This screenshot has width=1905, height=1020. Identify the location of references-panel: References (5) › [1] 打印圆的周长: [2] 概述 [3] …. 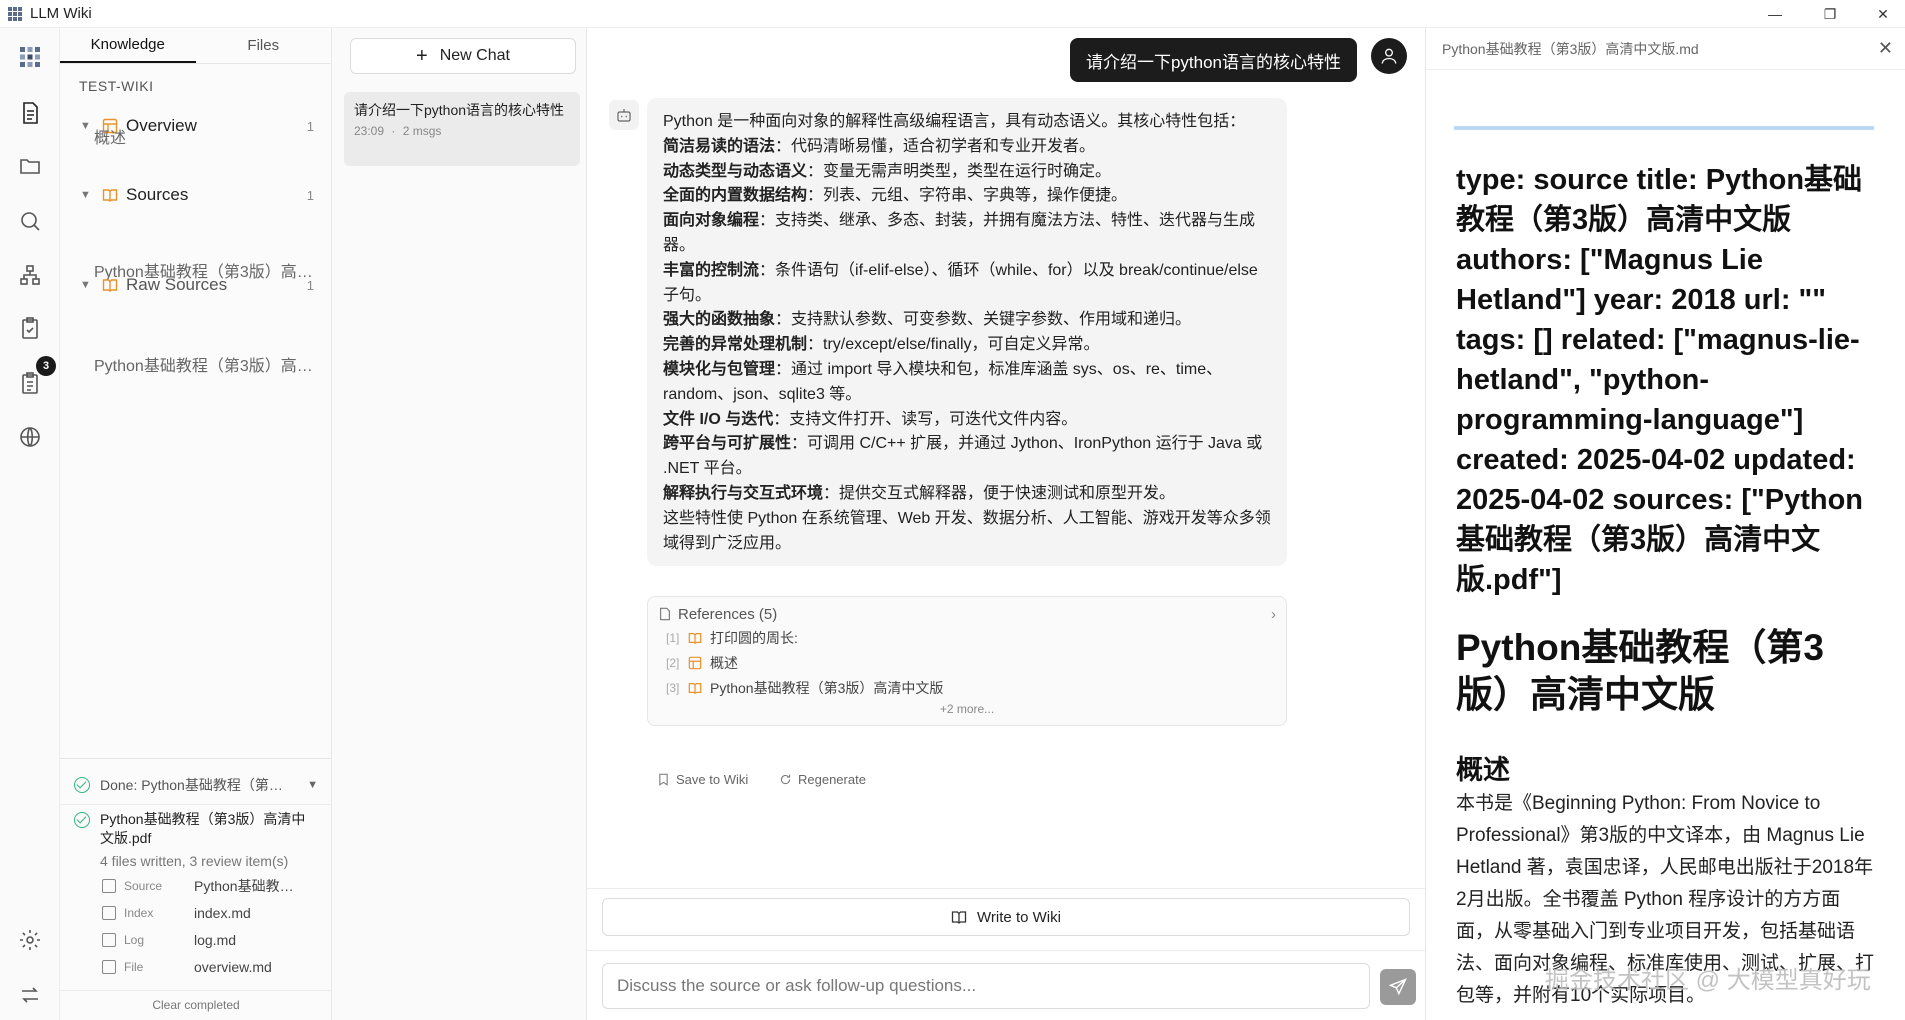
(967, 661).